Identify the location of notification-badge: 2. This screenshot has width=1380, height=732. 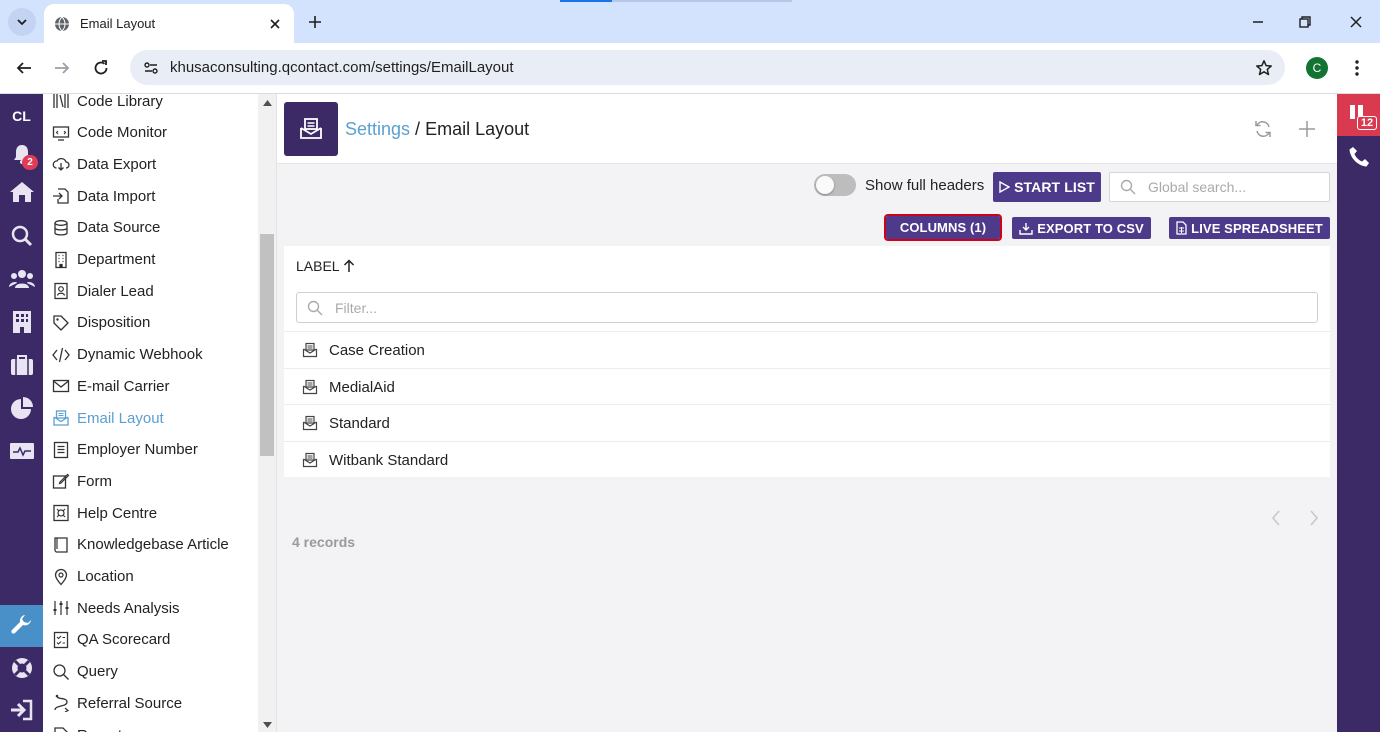
(30, 162).